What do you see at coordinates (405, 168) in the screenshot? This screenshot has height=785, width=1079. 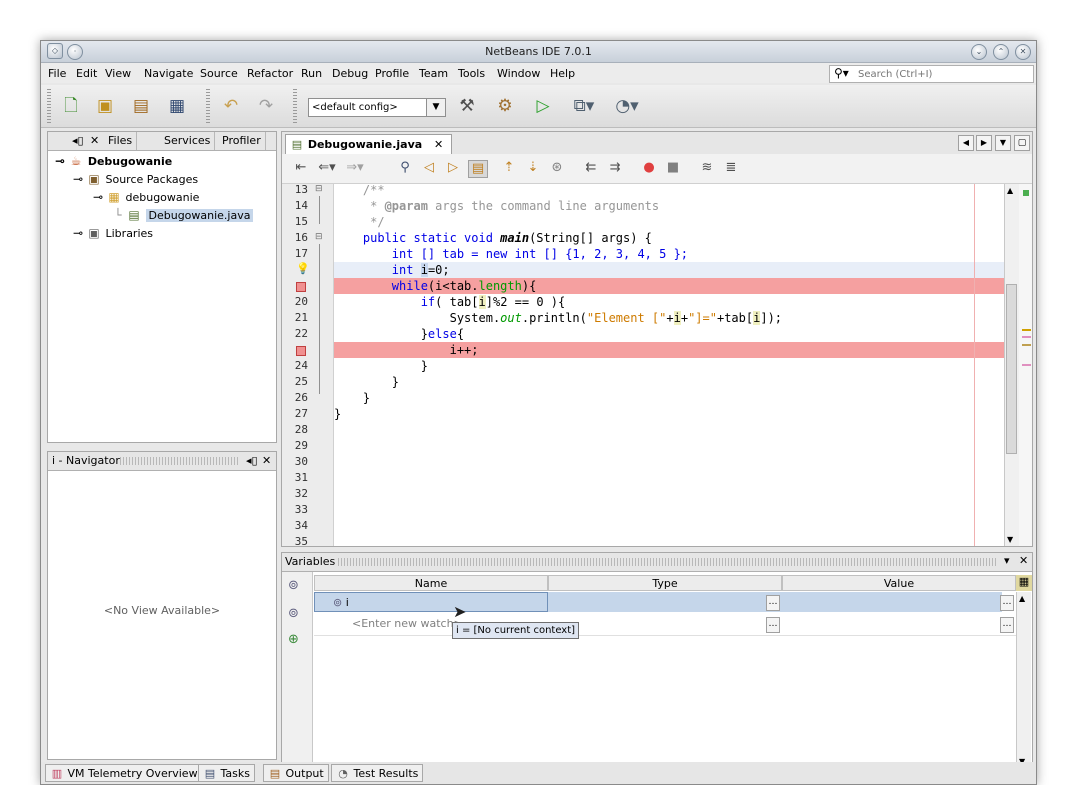 I see `find-icon: ⚲` at bounding box center [405, 168].